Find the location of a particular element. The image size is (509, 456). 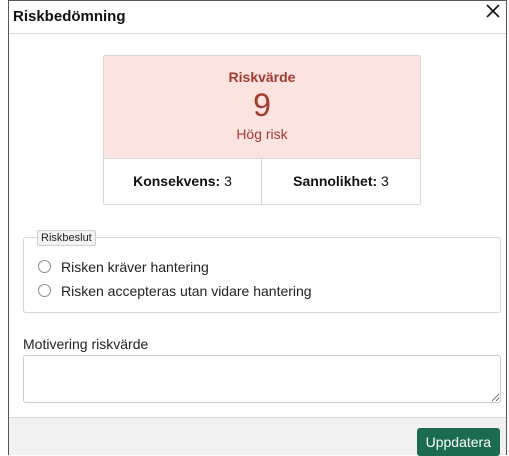

risk-value-number: 9 is located at coordinates (262, 105).